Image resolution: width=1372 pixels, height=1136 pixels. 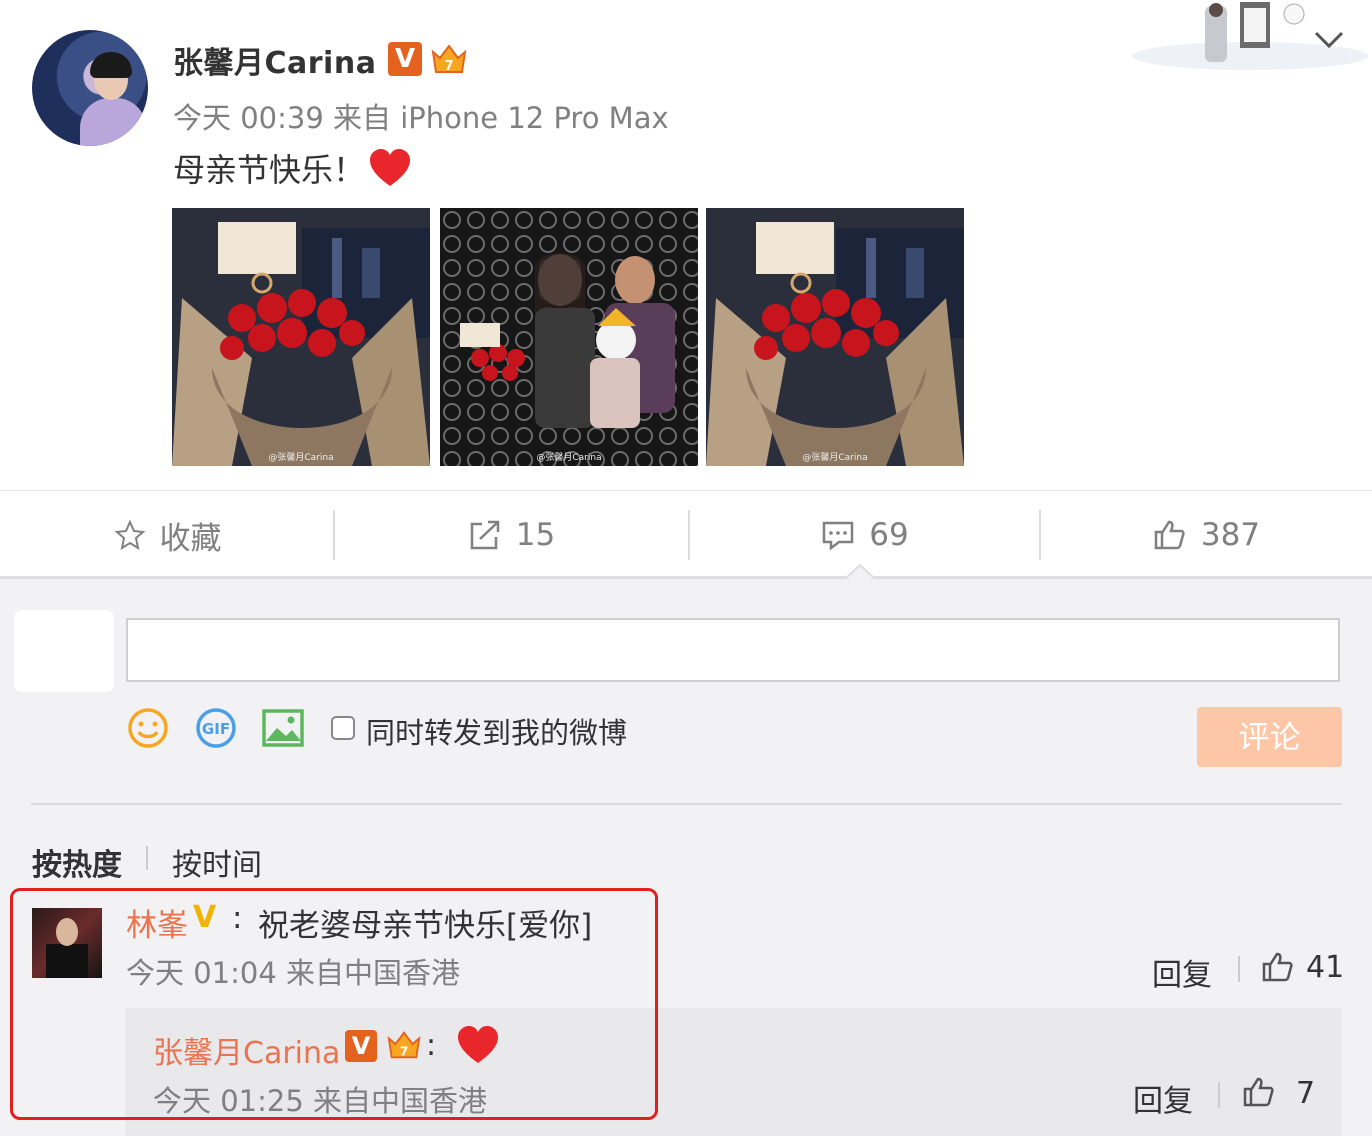 What do you see at coordinates (485, 535) in the screenshot?
I see `repost-icon` at bounding box center [485, 535].